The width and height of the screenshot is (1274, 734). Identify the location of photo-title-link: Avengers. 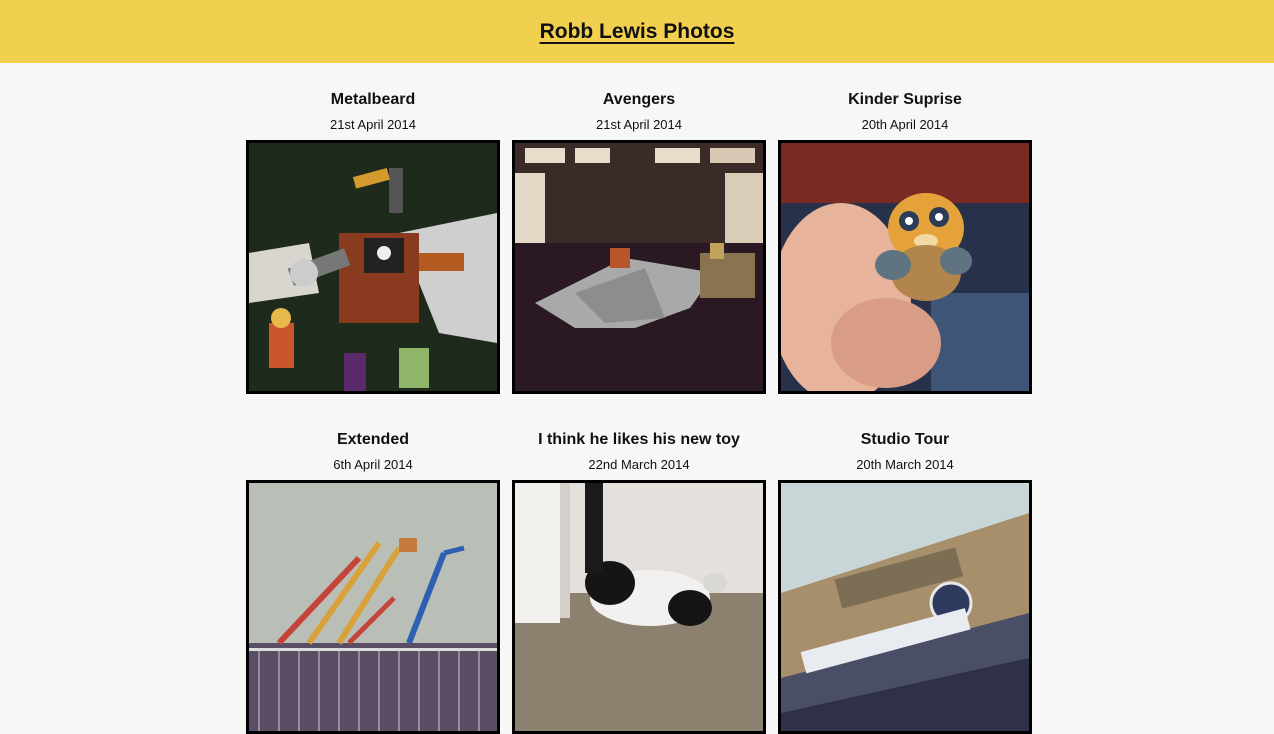
(639, 100).